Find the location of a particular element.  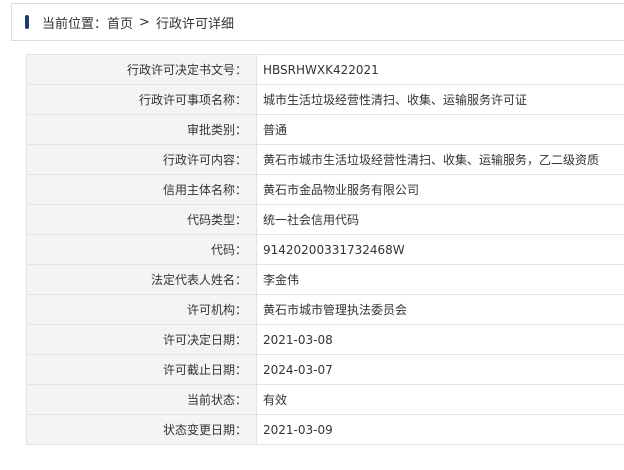

table-row: 行政许可内容： 黄石市城市生活垃圾经营性清扫、收集、运输服务，乙二级资质 is located at coordinates (325, 159).